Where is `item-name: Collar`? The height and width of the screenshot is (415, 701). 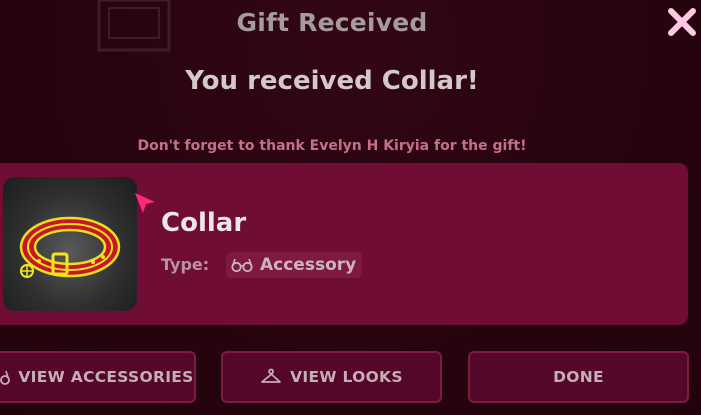
item-name: Collar is located at coordinates (204, 223).